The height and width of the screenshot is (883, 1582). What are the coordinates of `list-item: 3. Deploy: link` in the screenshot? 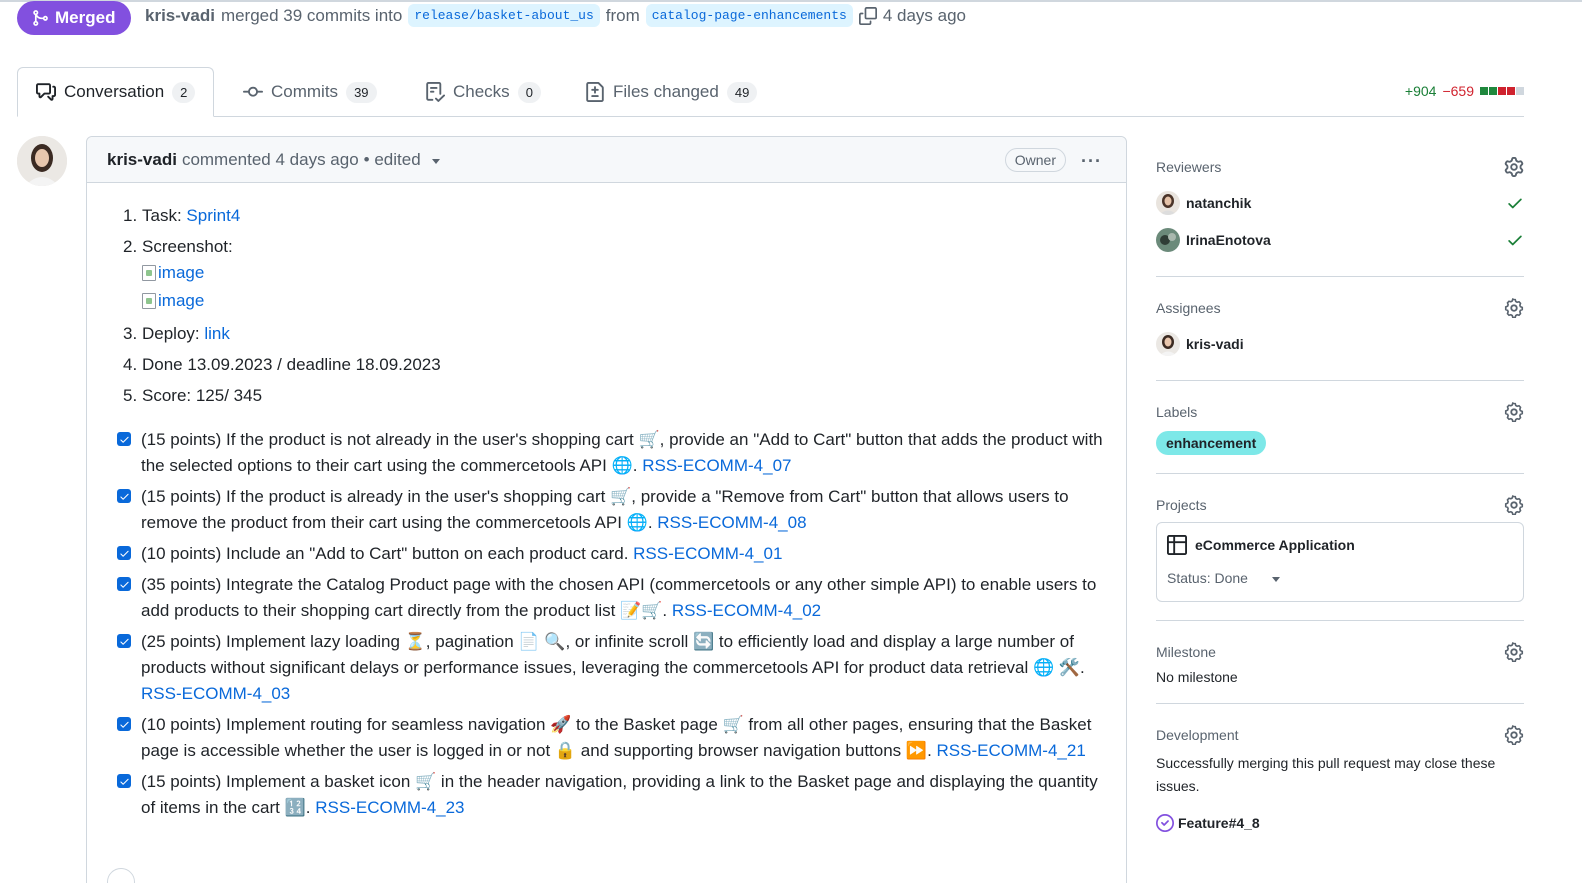 It's located at (618, 334).